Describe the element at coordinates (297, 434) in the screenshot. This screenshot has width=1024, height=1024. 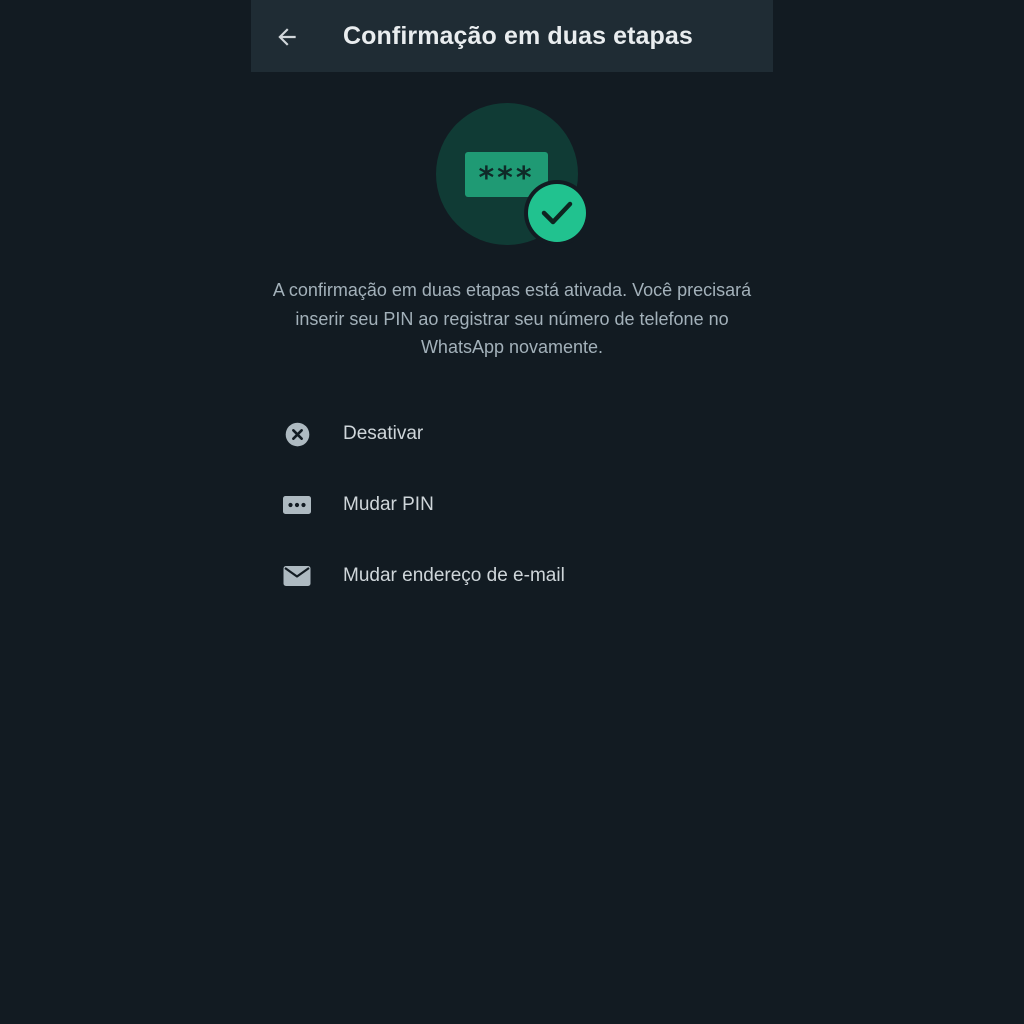
I see `close-circle-icon` at that location.